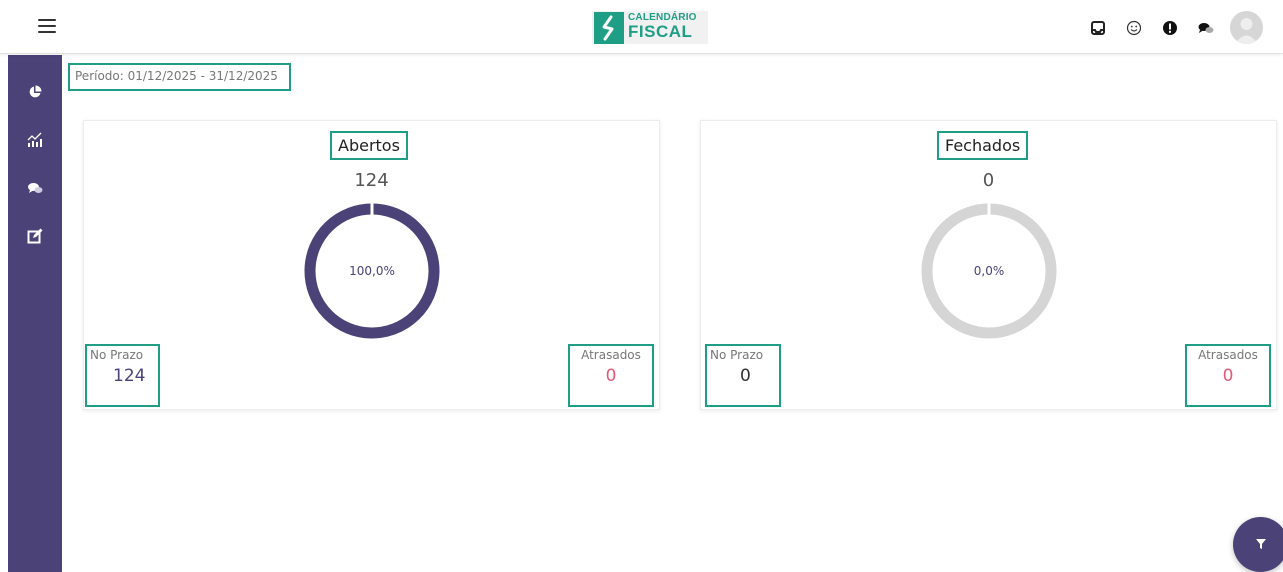  Describe the element at coordinates (372, 271) in the screenshot. I see `donut-percent: 100,0%` at that location.